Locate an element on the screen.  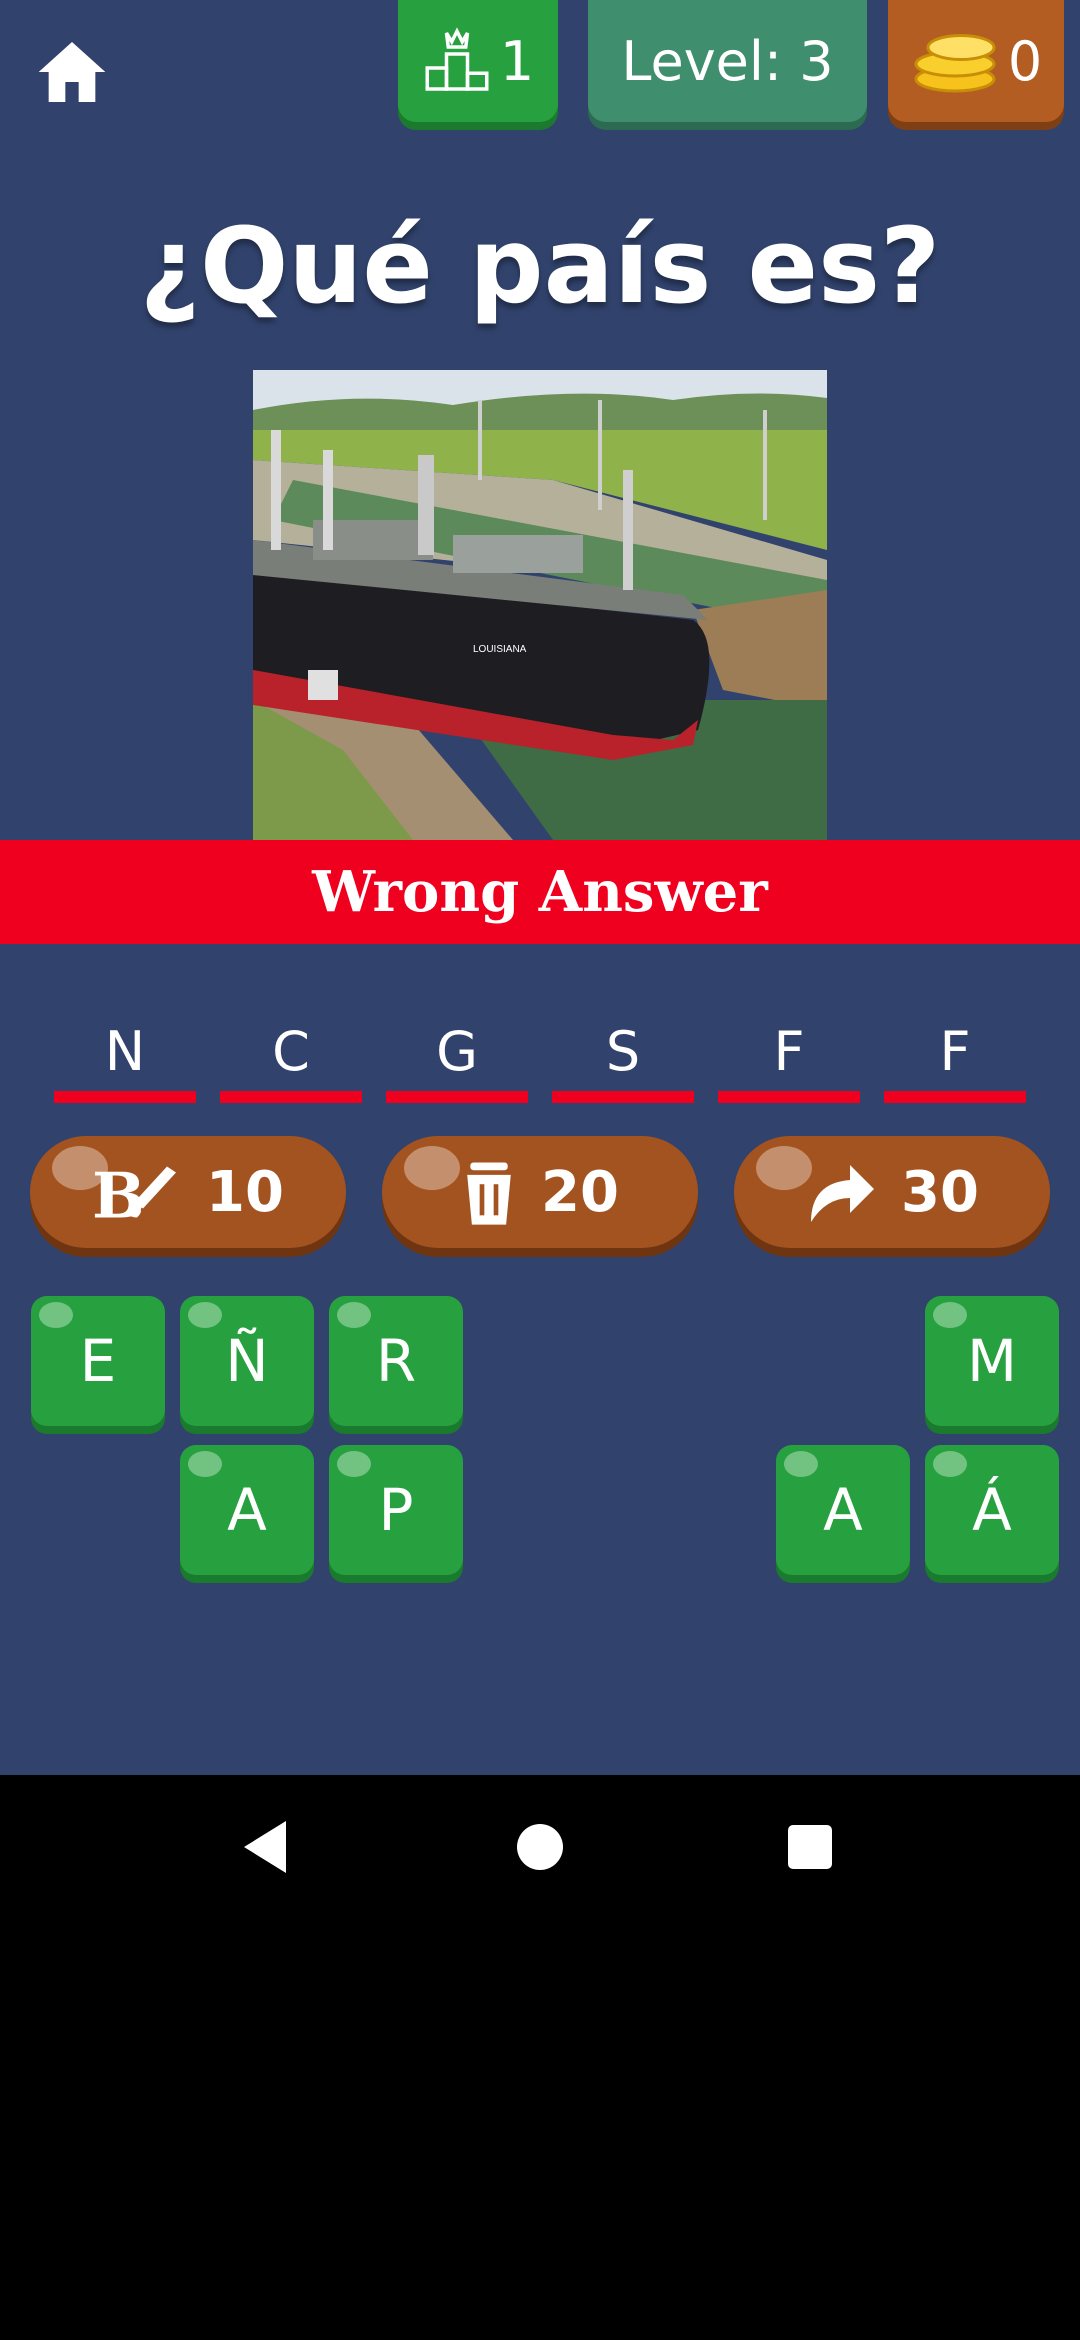
trash-icon is located at coordinates (489, 1193).